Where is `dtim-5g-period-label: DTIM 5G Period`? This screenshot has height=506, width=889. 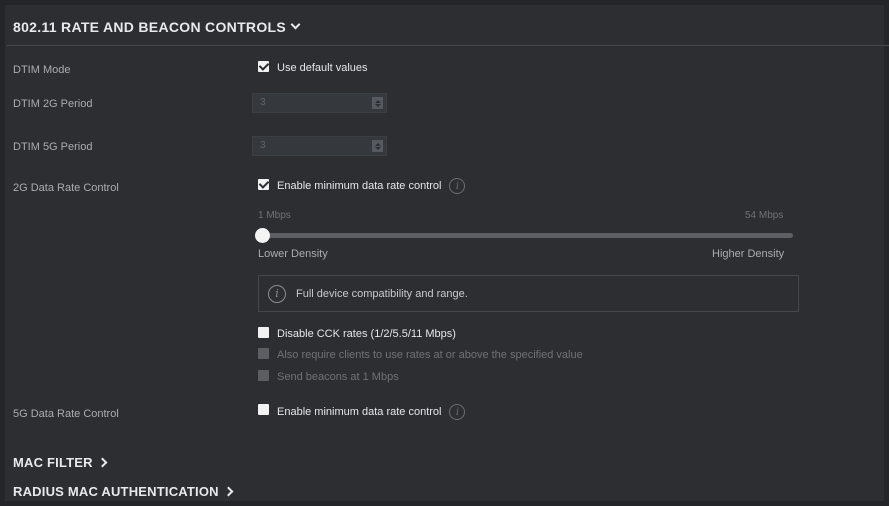 dtim-5g-period-label: DTIM 5G Period is located at coordinates (53, 147).